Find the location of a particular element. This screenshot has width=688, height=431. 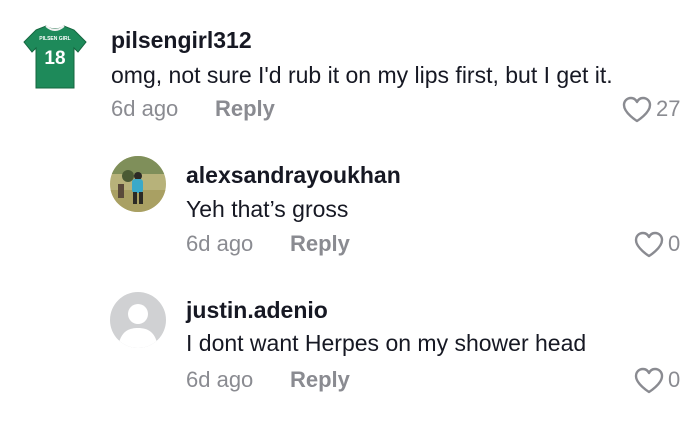

jersey-avatar-image: PILSEN GIRL 18 is located at coordinates (55, 57).